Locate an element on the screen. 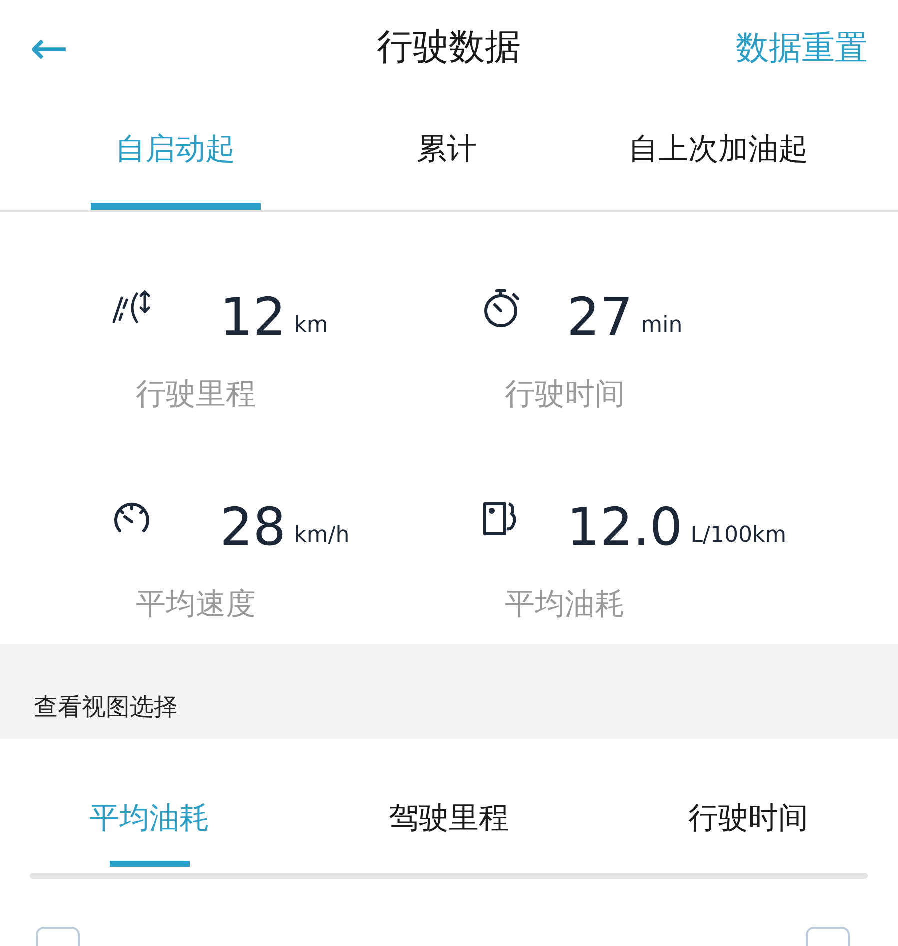 This screenshot has height=946, width=898. stat-label: 行驶时间 is located at coordinates (565, 395).